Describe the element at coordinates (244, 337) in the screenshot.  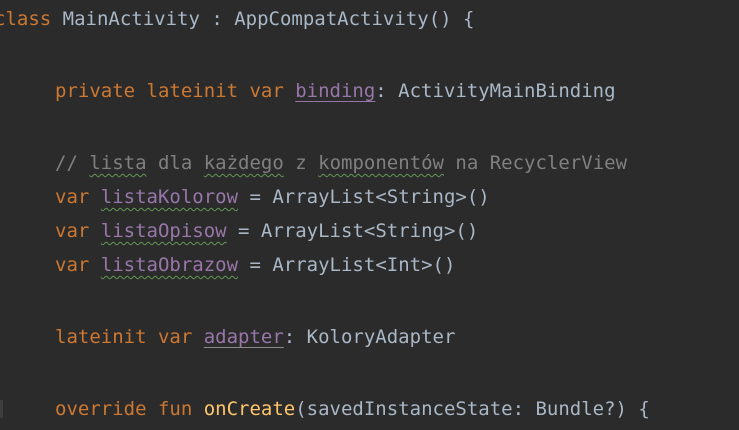
I see `property-adapter: adapter` at that location.